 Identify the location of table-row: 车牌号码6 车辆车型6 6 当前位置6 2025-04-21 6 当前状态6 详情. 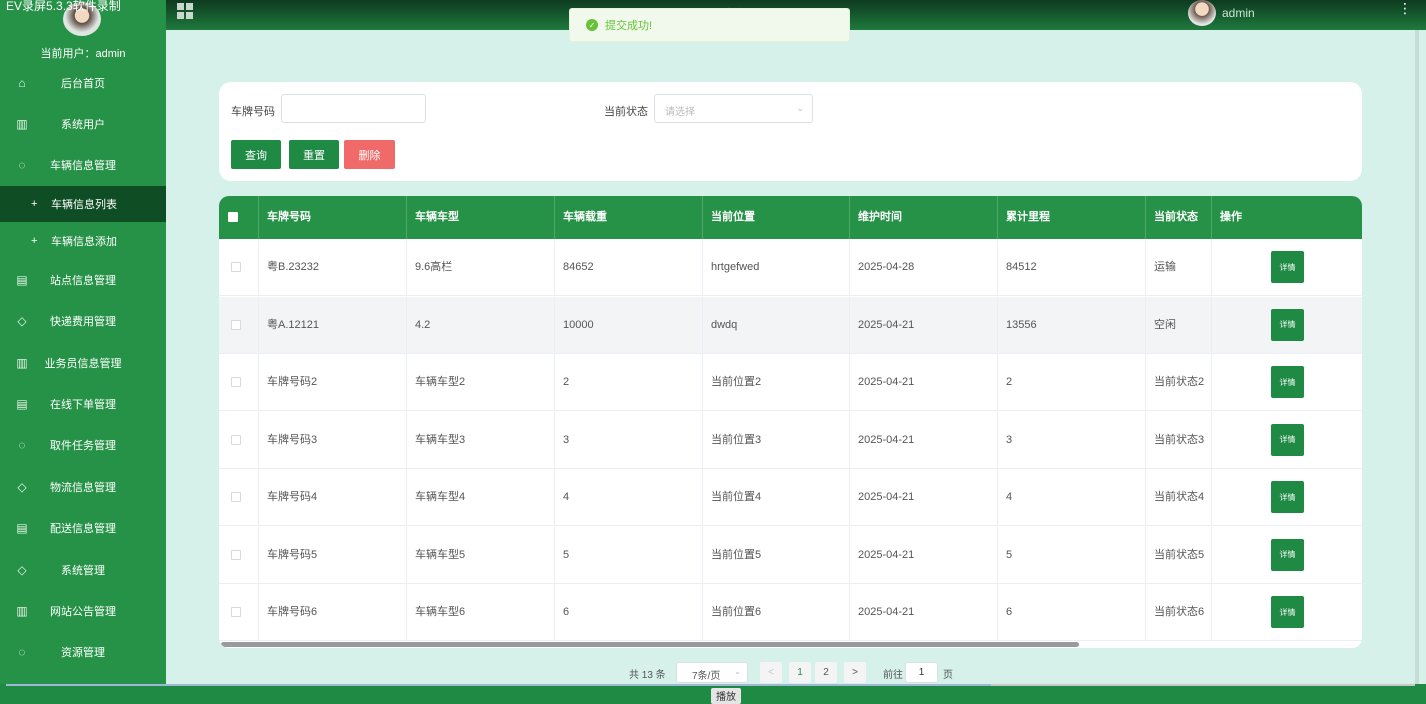
(790, 612).